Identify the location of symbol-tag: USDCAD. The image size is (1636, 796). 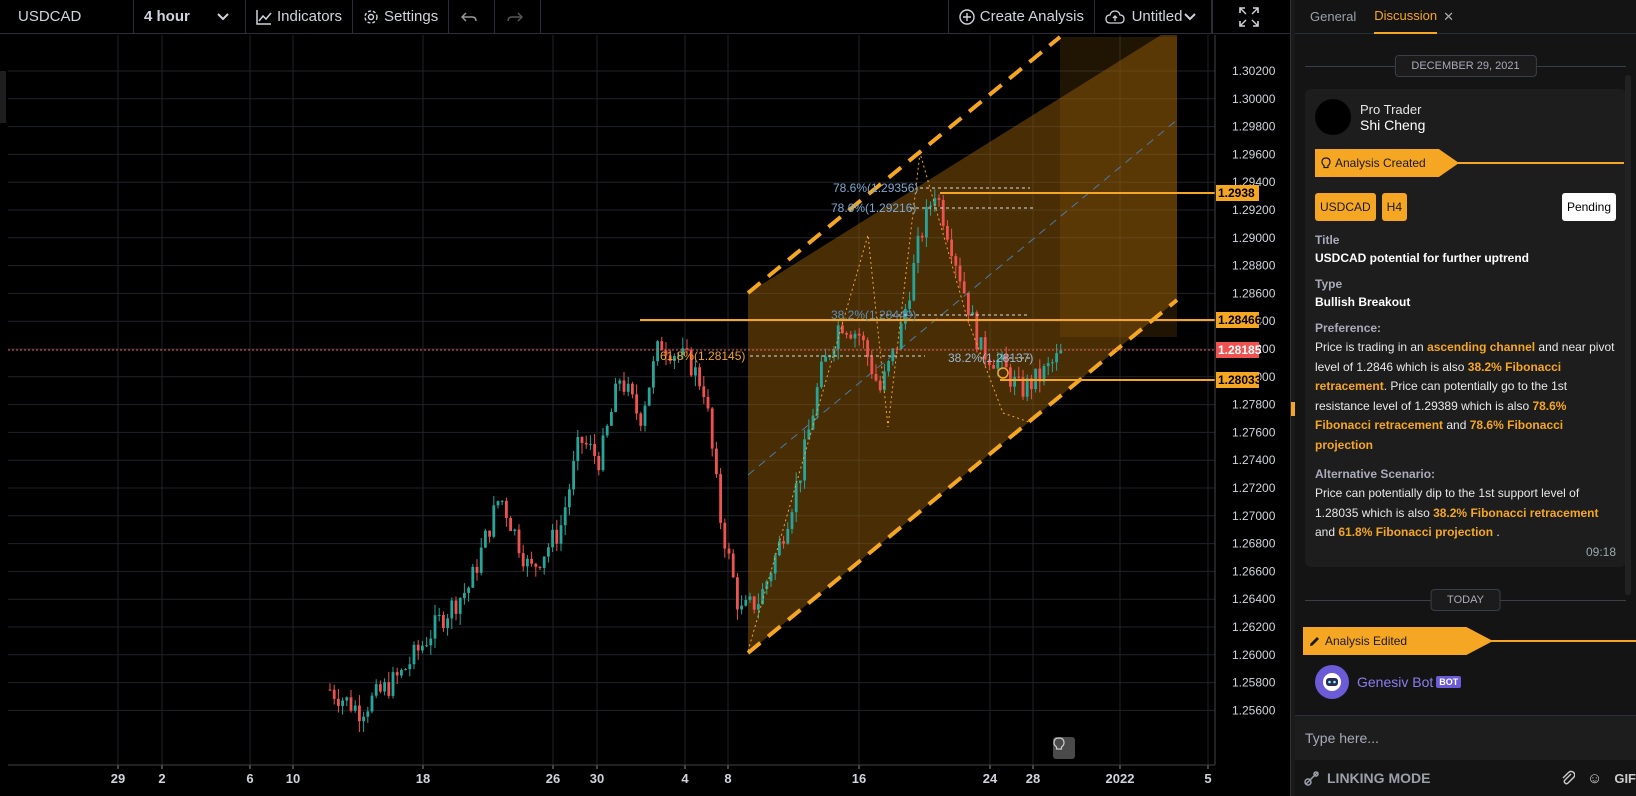
(1345, 207).